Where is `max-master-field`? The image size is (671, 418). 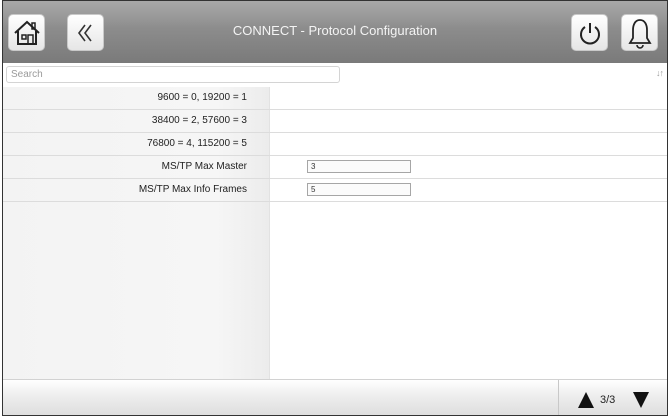 max-master-field is located at coordinates (359, 166).